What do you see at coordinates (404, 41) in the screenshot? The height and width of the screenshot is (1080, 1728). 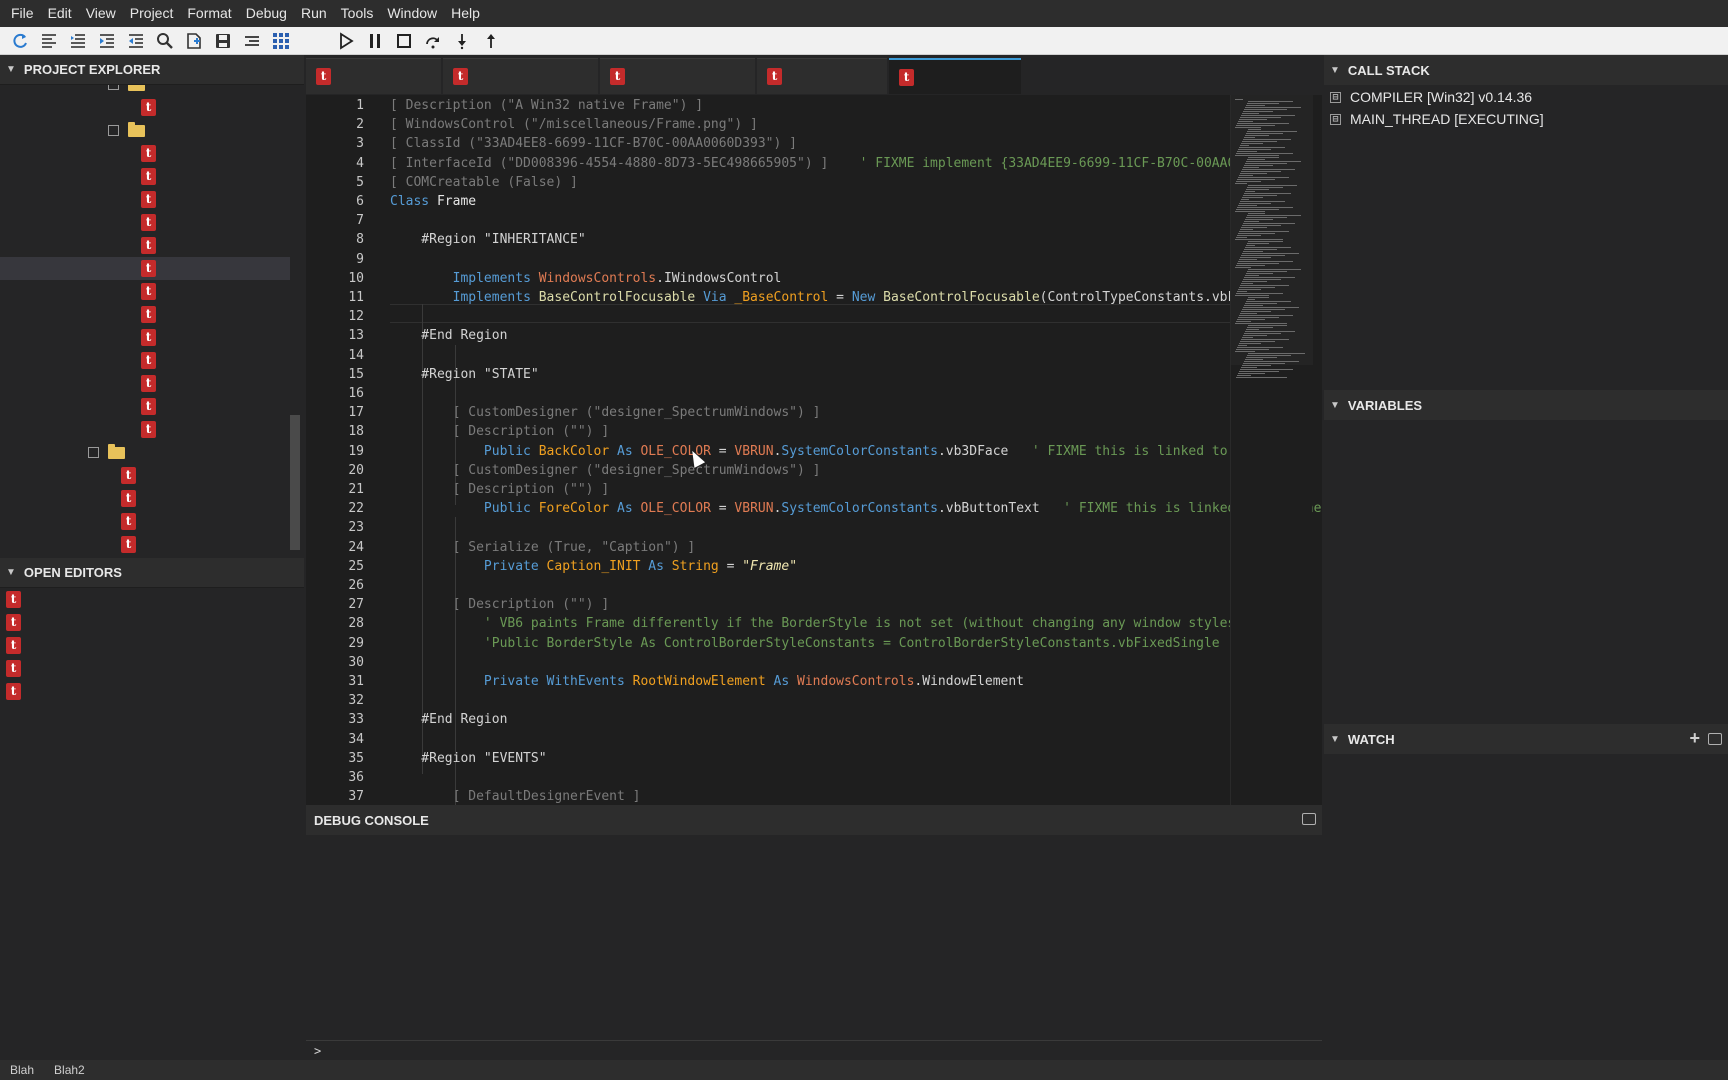 I see `stop-icon` at bounding box center [404, 41].